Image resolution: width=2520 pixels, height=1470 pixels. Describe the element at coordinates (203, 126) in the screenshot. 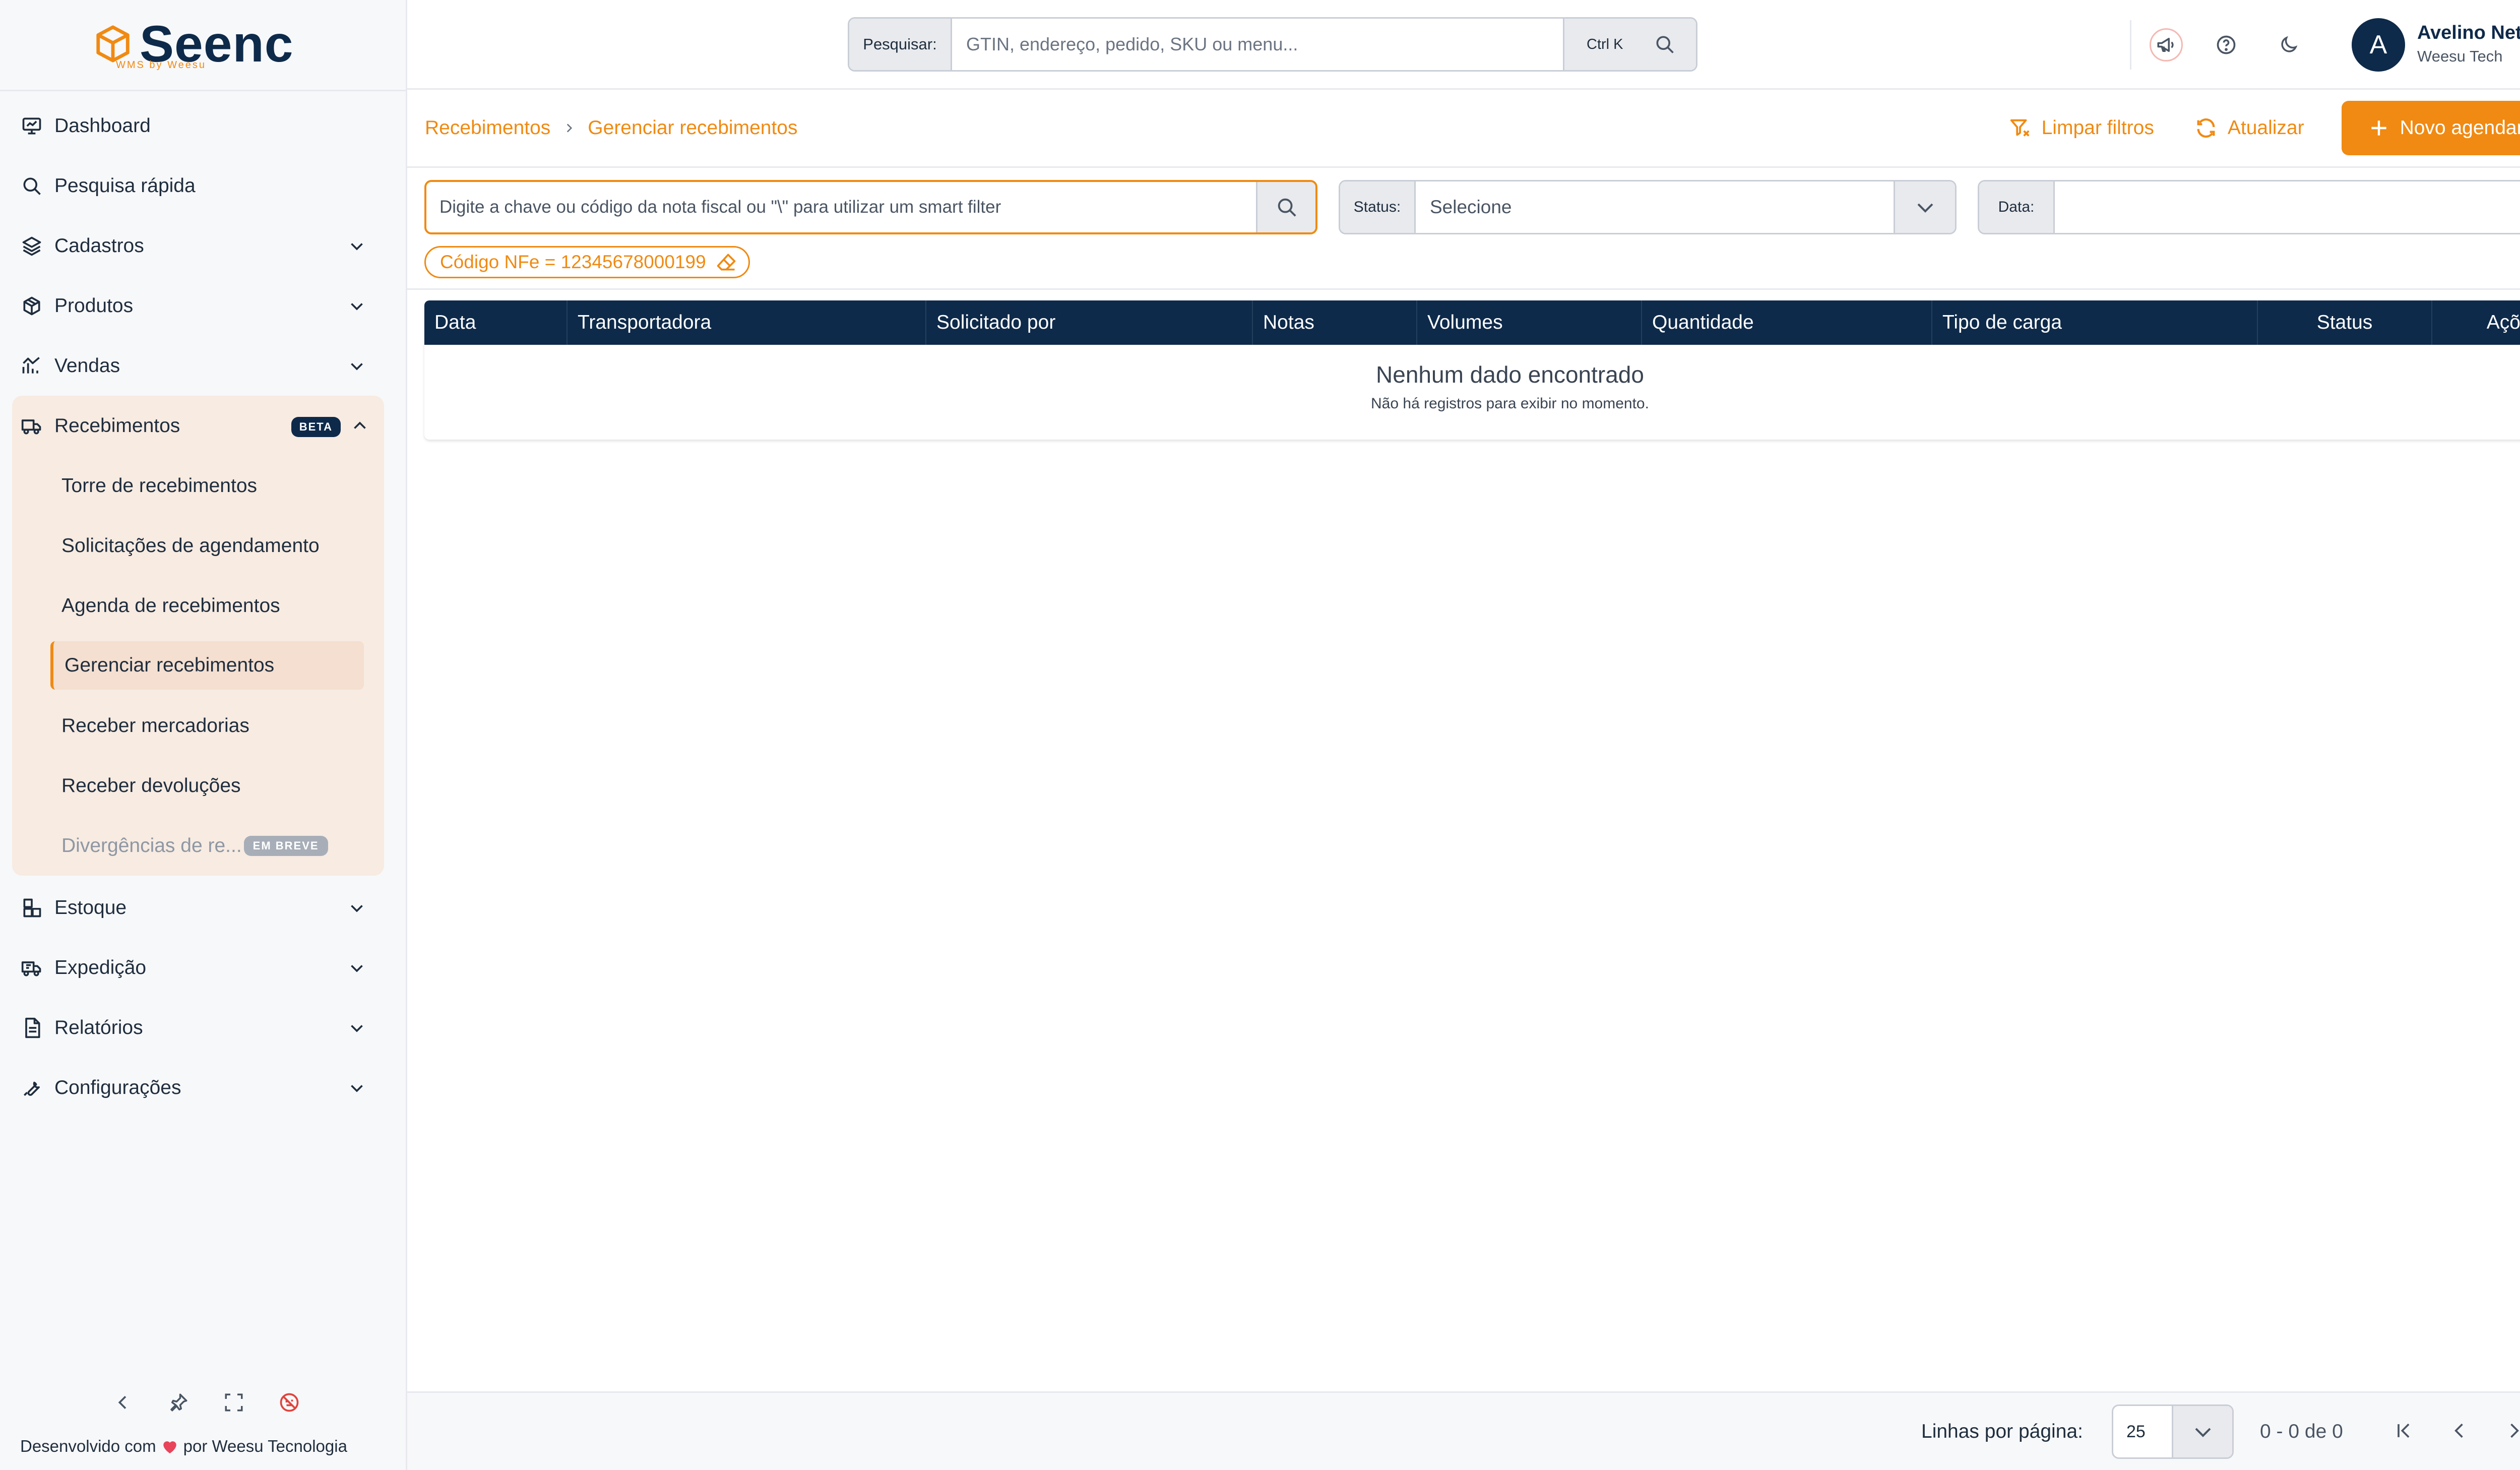

I see `sidebar-item-dashboard: Dashboard` at that location.